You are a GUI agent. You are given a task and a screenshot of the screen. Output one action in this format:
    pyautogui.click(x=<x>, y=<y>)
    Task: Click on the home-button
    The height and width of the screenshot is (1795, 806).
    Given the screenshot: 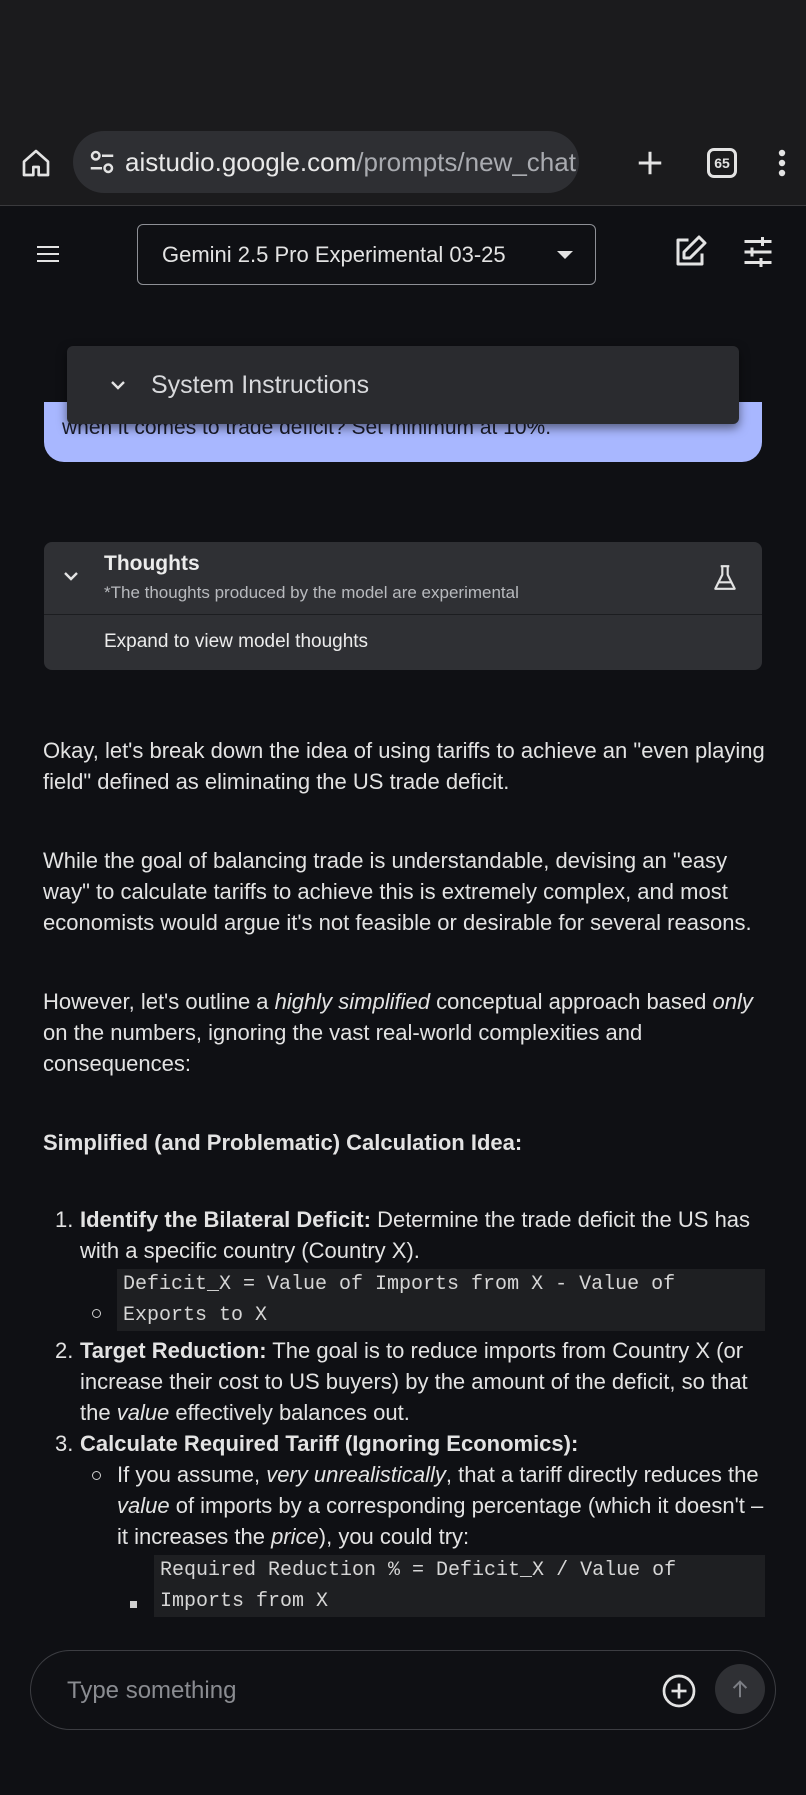 What is the action you would take?
    pyautogui.click(x=36, y=163)
    